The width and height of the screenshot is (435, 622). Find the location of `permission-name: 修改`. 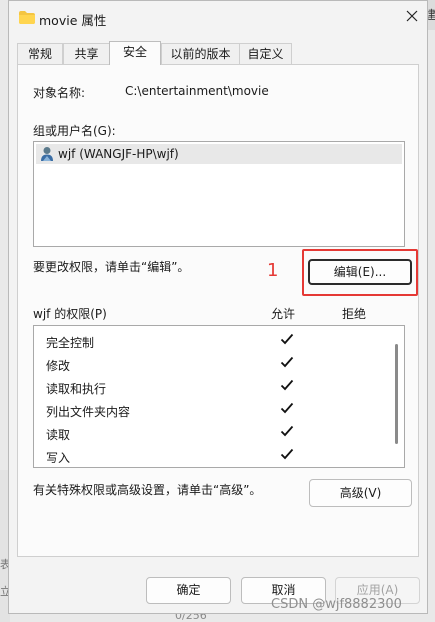

permission-name: 修改 is located at coordinates (58, 366).